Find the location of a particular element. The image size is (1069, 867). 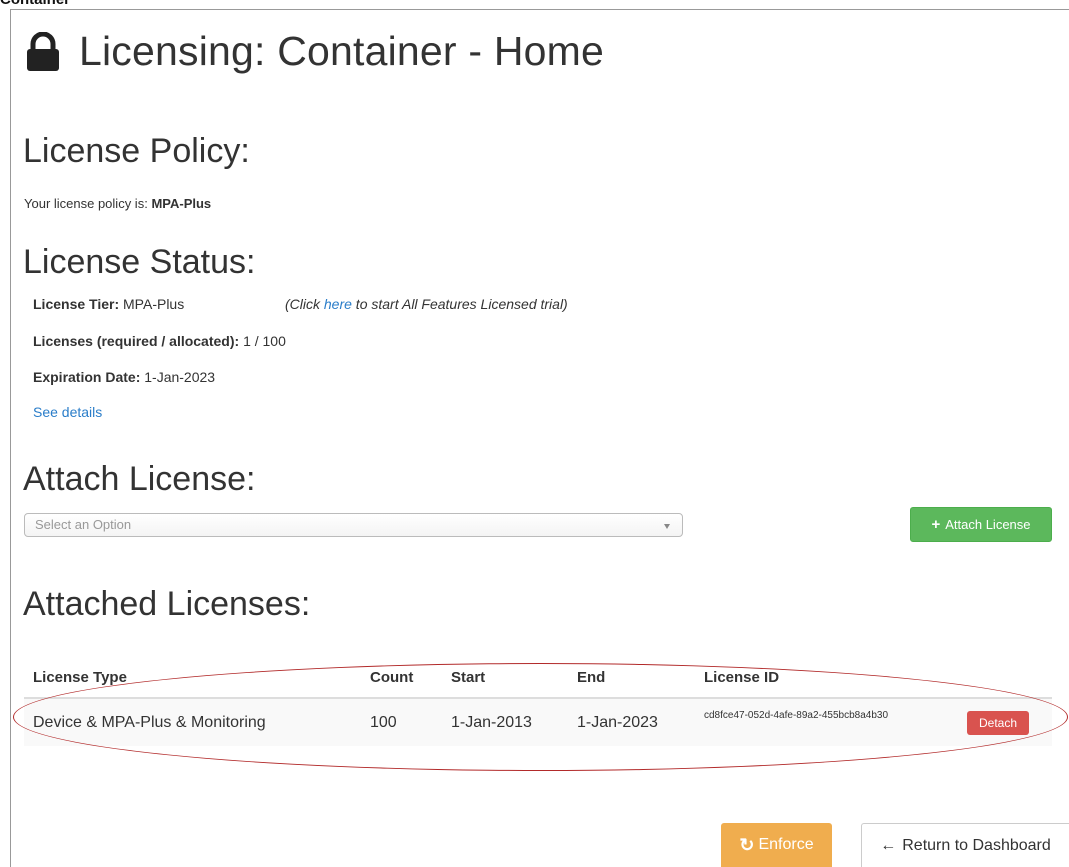

license-select: Select an Option is located at coordinates (353, 525).